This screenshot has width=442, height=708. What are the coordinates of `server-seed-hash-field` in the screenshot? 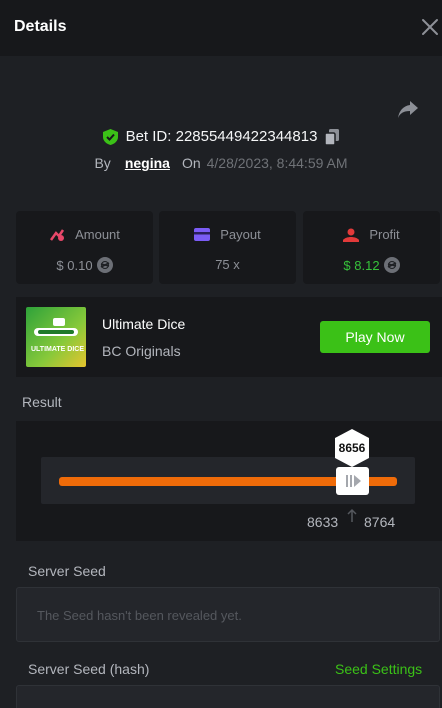 It's located at (228, 696).